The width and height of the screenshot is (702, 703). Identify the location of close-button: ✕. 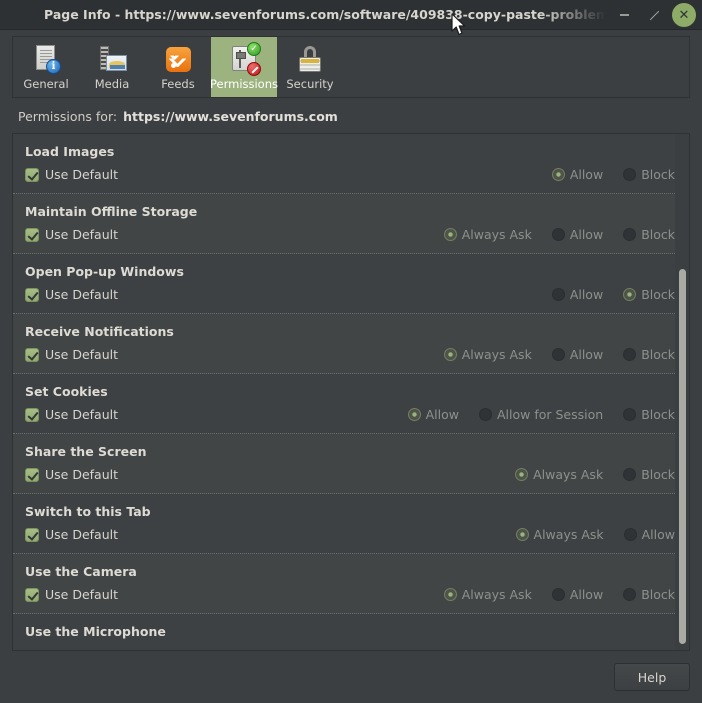
(684, 15).